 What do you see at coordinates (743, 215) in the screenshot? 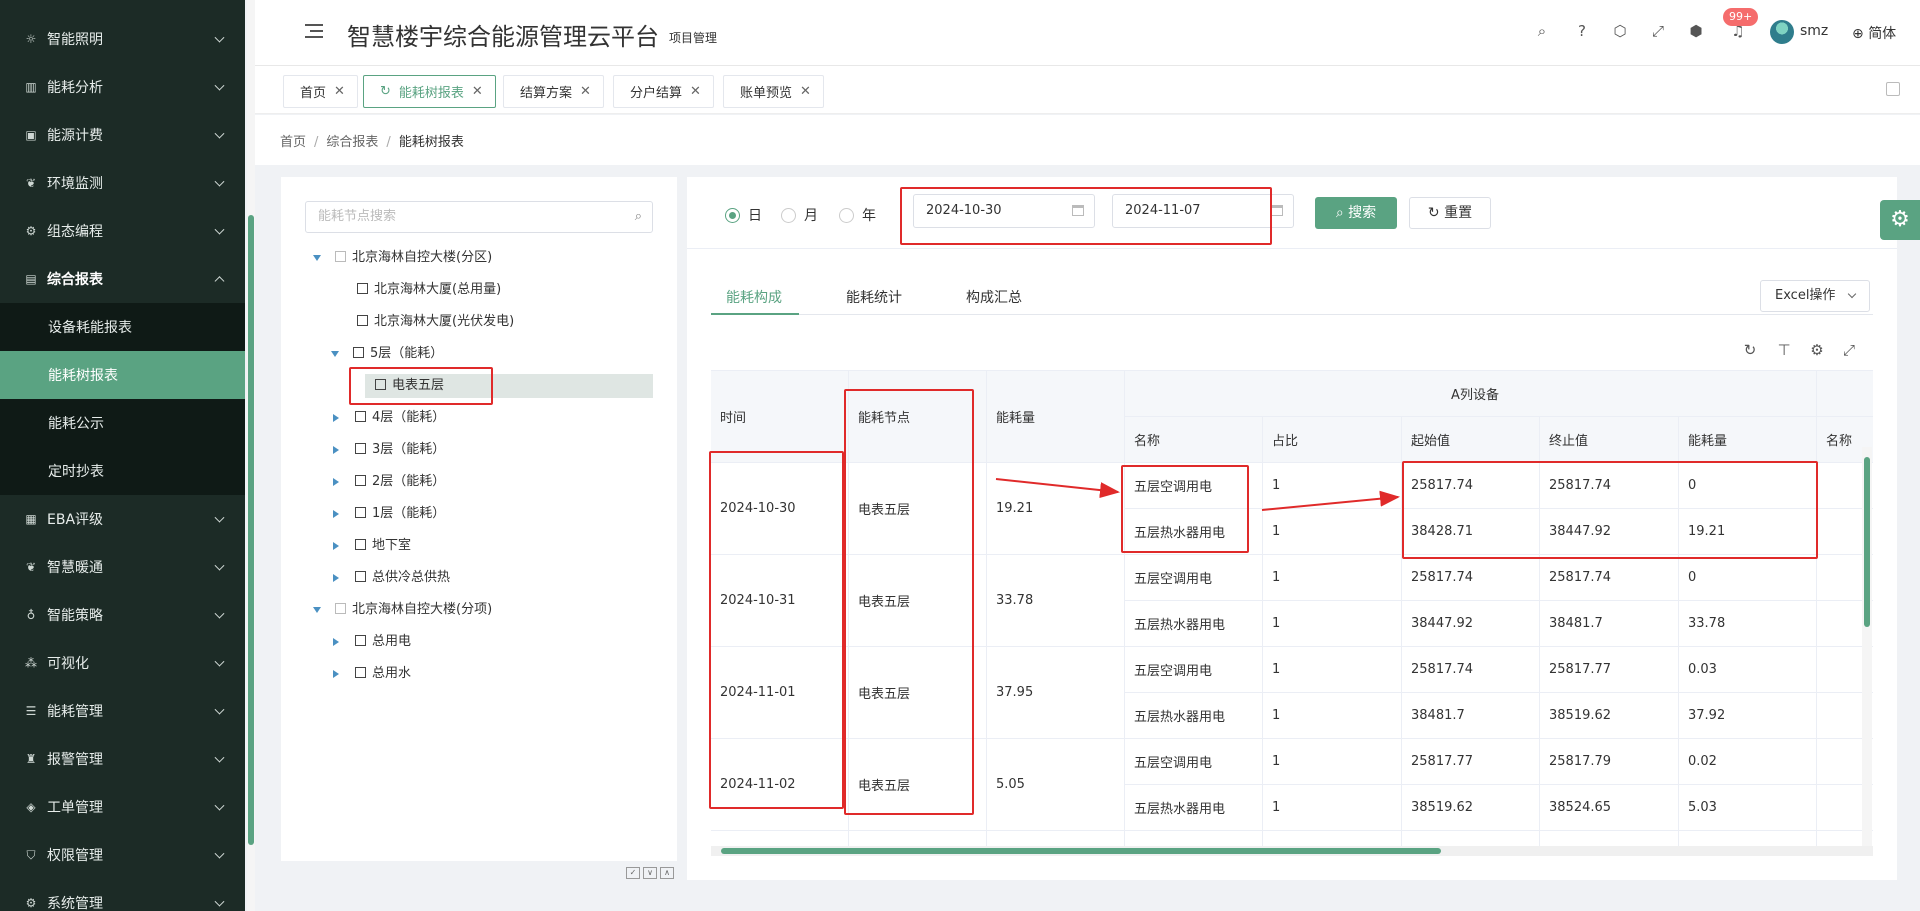
I see `radio-day: 日` at bounding box center [743, 215].